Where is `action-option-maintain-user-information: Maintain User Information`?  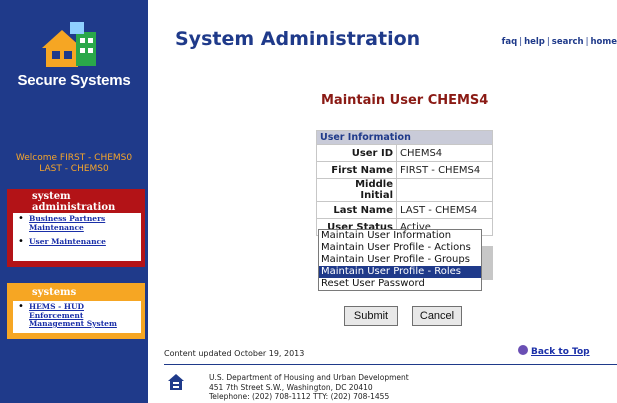
action-option-maintain-user-information: Maintain User Information is located at coordinates (400, 236).